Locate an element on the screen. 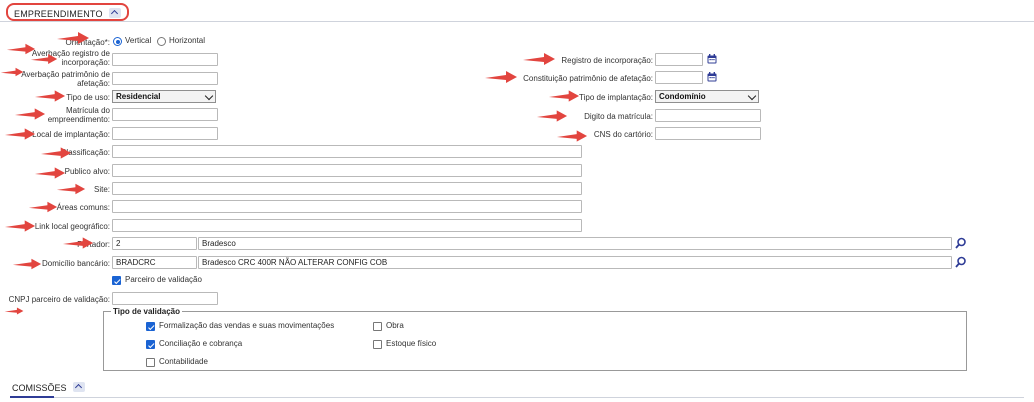  obra-label: Obra is located at coordinates (395, 325).